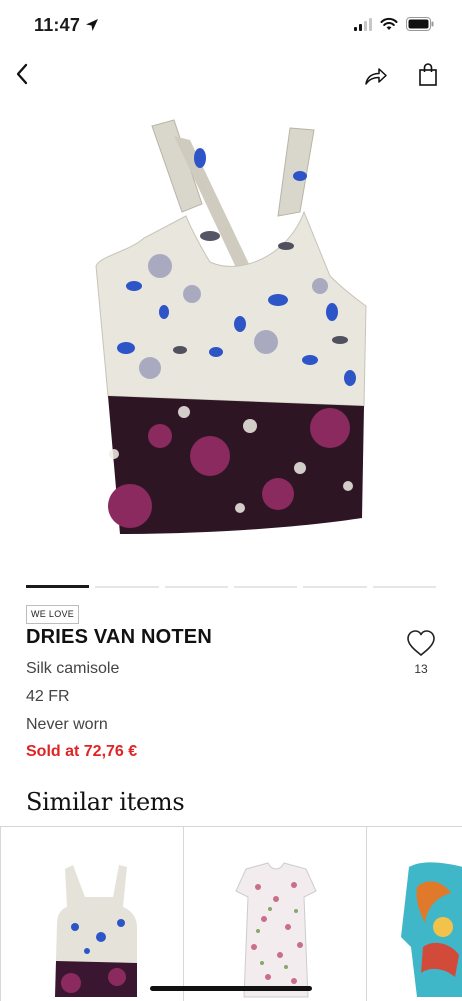 The image size is (462, 1001). I want to click on sold-price: Sold at 72,76 €, so click(82, 751).